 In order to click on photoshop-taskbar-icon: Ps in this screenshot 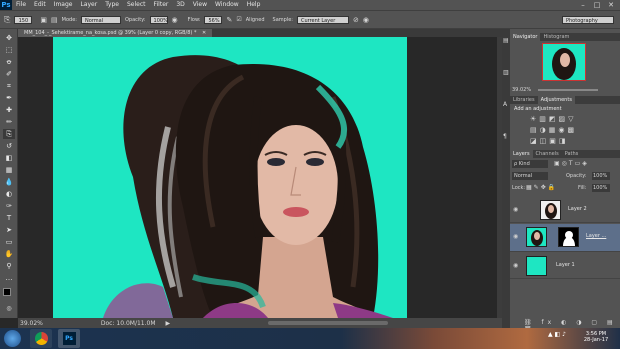, I will do `click(69, 338)`.